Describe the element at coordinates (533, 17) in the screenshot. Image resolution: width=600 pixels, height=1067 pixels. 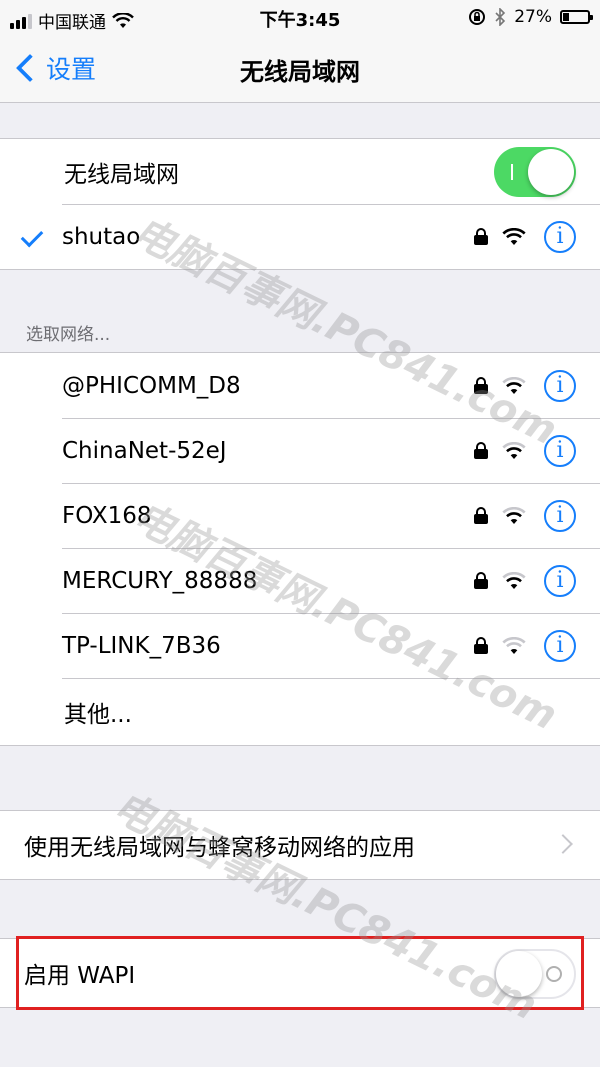
I see `battery-percent: 27%` at that location.